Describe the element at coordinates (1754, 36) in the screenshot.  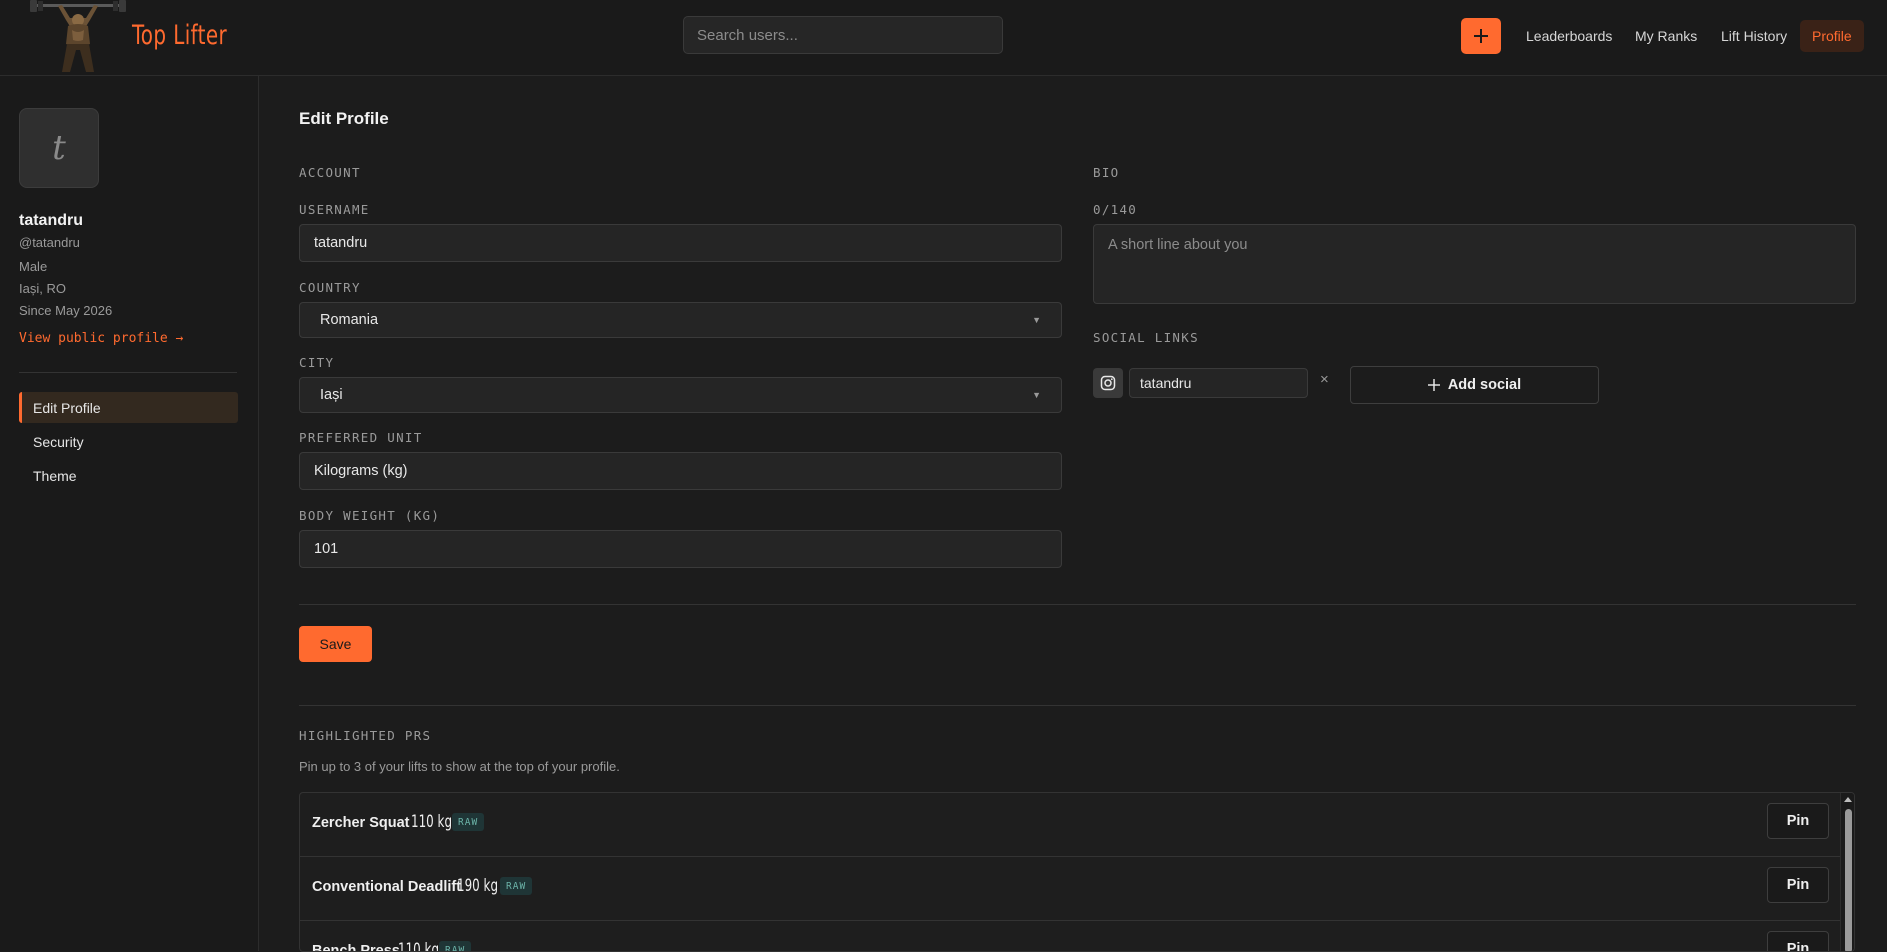
I see `nav-lift-history: Lift History` at that location.